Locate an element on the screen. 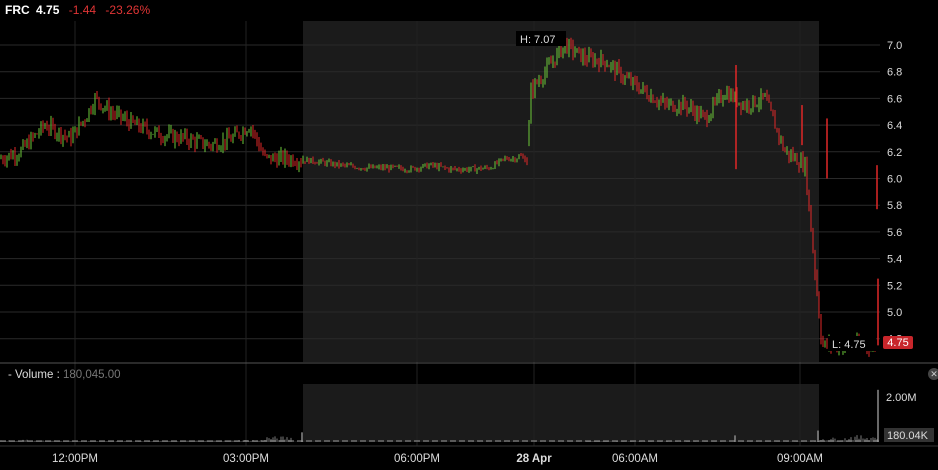  time-axis-tick: 12:00PM is located at coordinates (75, 459).